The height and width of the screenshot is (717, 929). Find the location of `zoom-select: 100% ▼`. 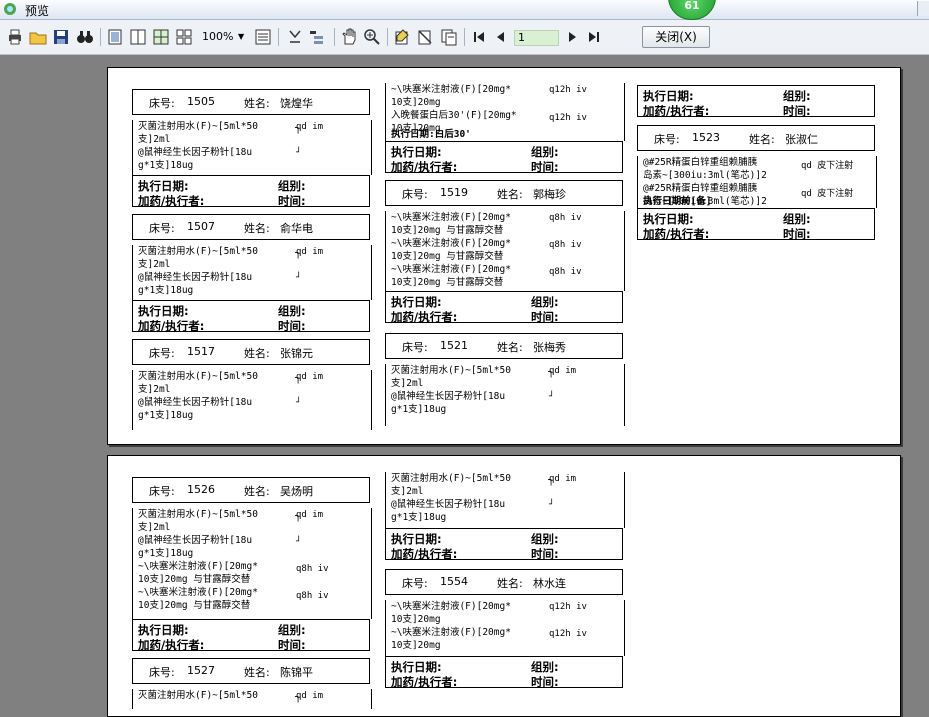

zoom-select: 100% ▼ is located at coordinates (224, 37).